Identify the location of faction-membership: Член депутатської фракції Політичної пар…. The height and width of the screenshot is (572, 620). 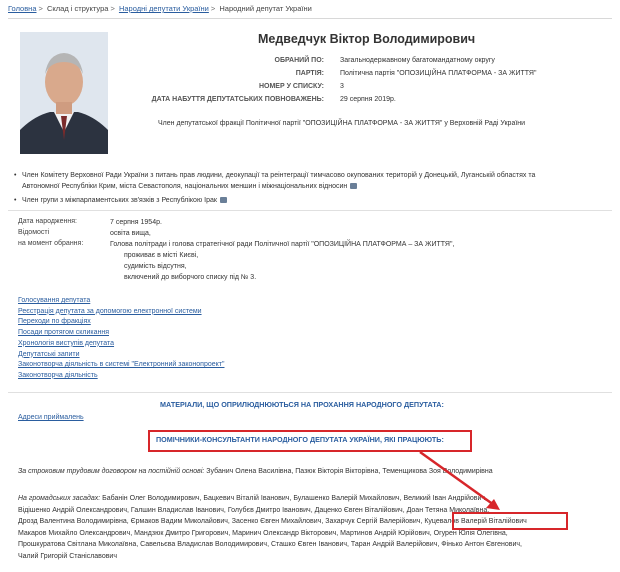
(342, 123).